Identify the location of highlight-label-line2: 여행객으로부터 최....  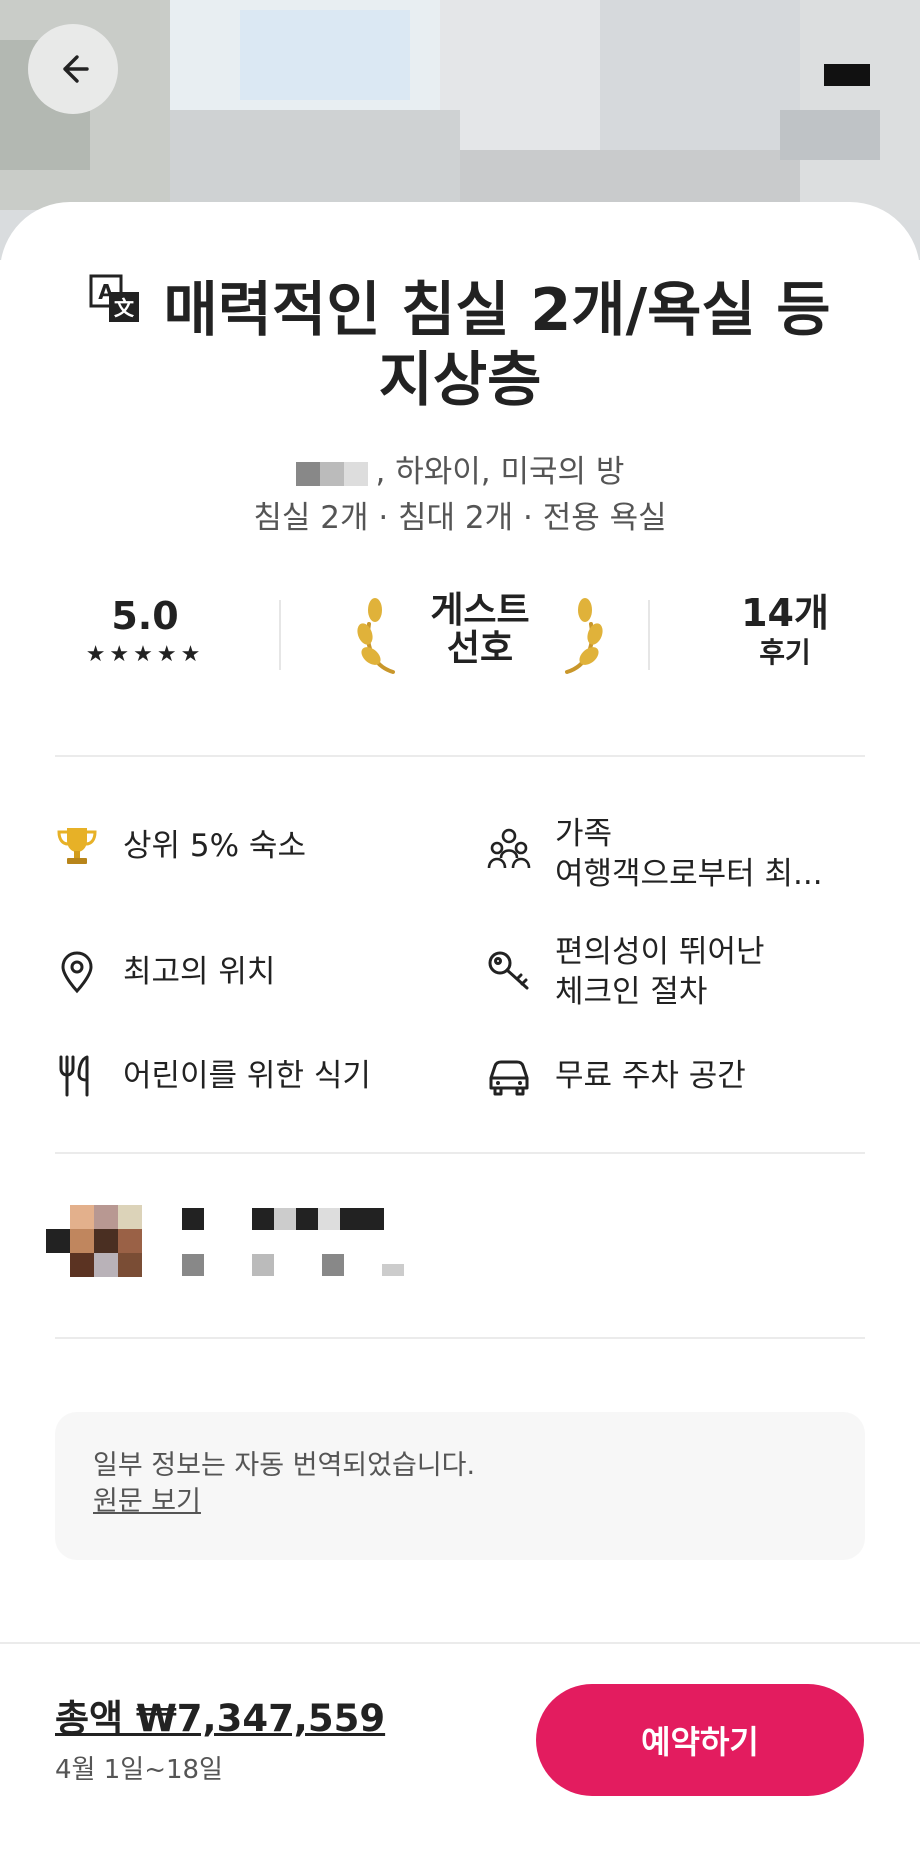
(689, 874).